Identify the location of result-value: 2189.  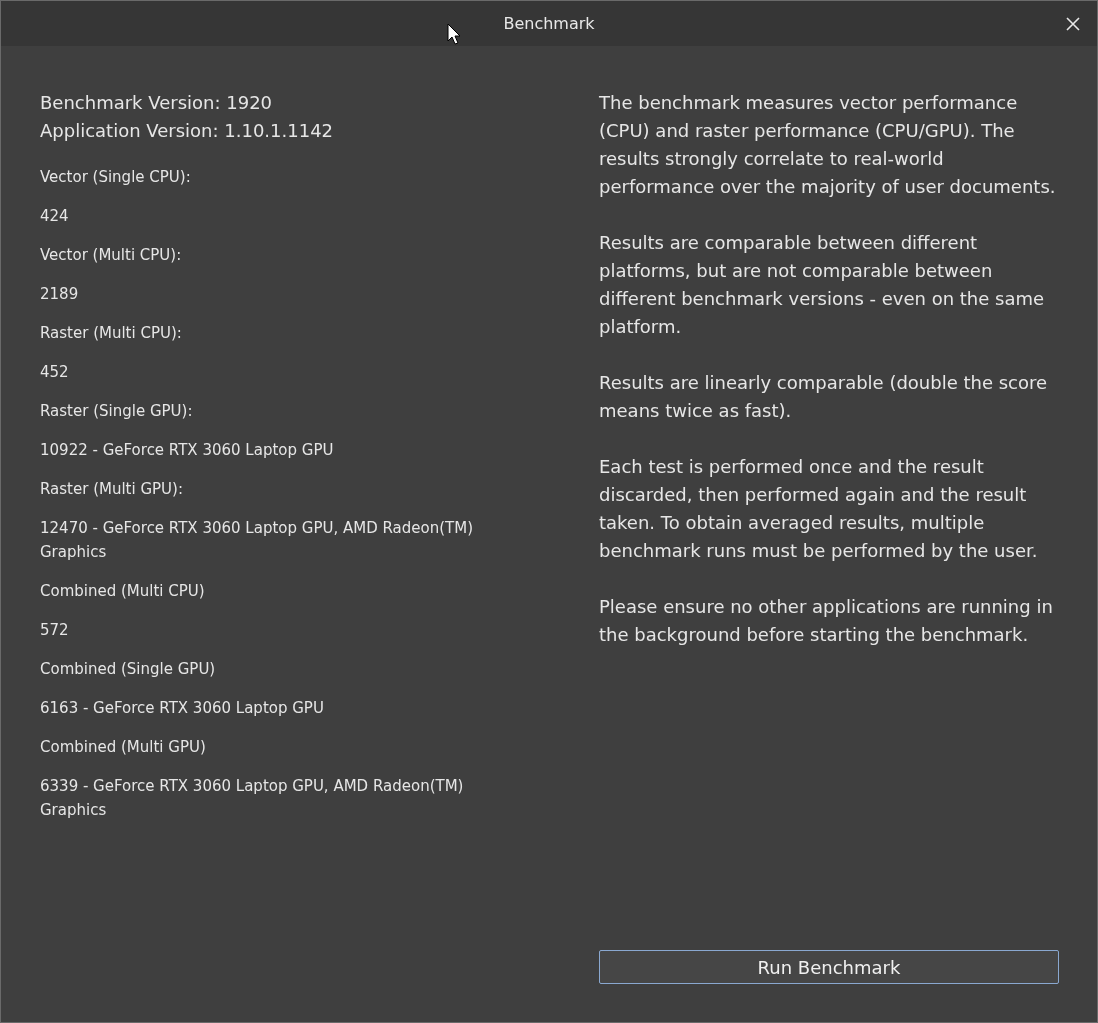
(60, 294).